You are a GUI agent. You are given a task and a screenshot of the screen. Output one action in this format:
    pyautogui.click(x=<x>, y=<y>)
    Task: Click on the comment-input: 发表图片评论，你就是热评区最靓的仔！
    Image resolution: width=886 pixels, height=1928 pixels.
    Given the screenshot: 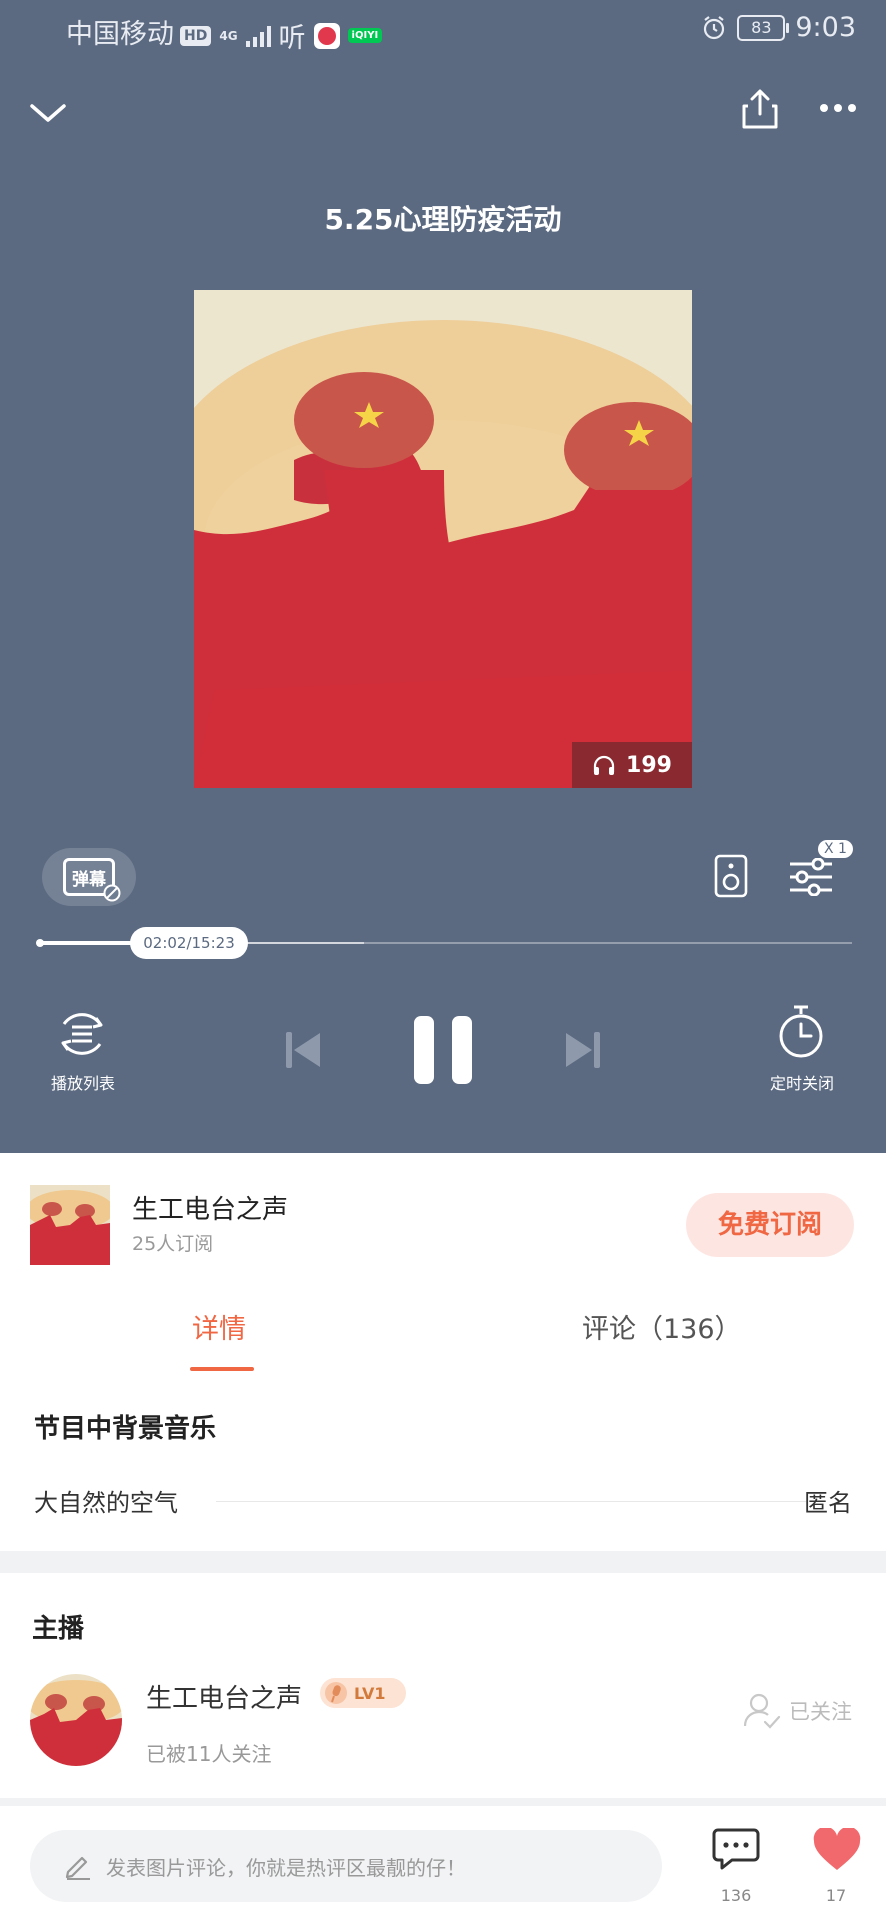 What is the action you would take?
    pyautogui.click(x=346, y=1866)
    